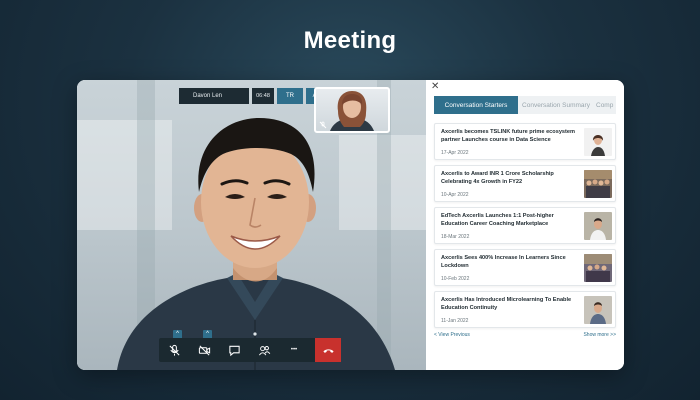  What do you see at coordinates (455, 237) in the screenshot?
I see `article-date: 18-Mar 2022` at bounding box center [455, 237].